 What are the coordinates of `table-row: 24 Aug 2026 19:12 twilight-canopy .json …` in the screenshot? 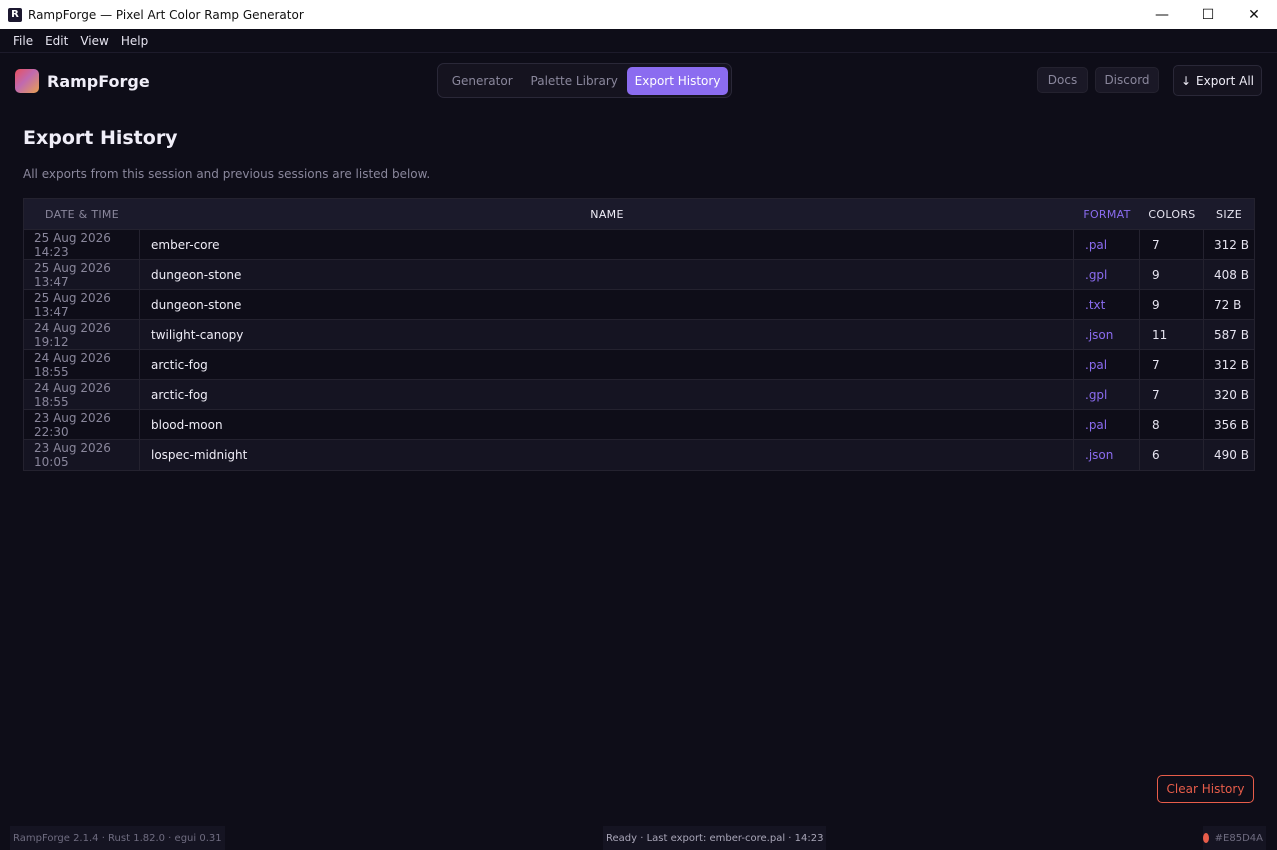 It's located at (639, 335).